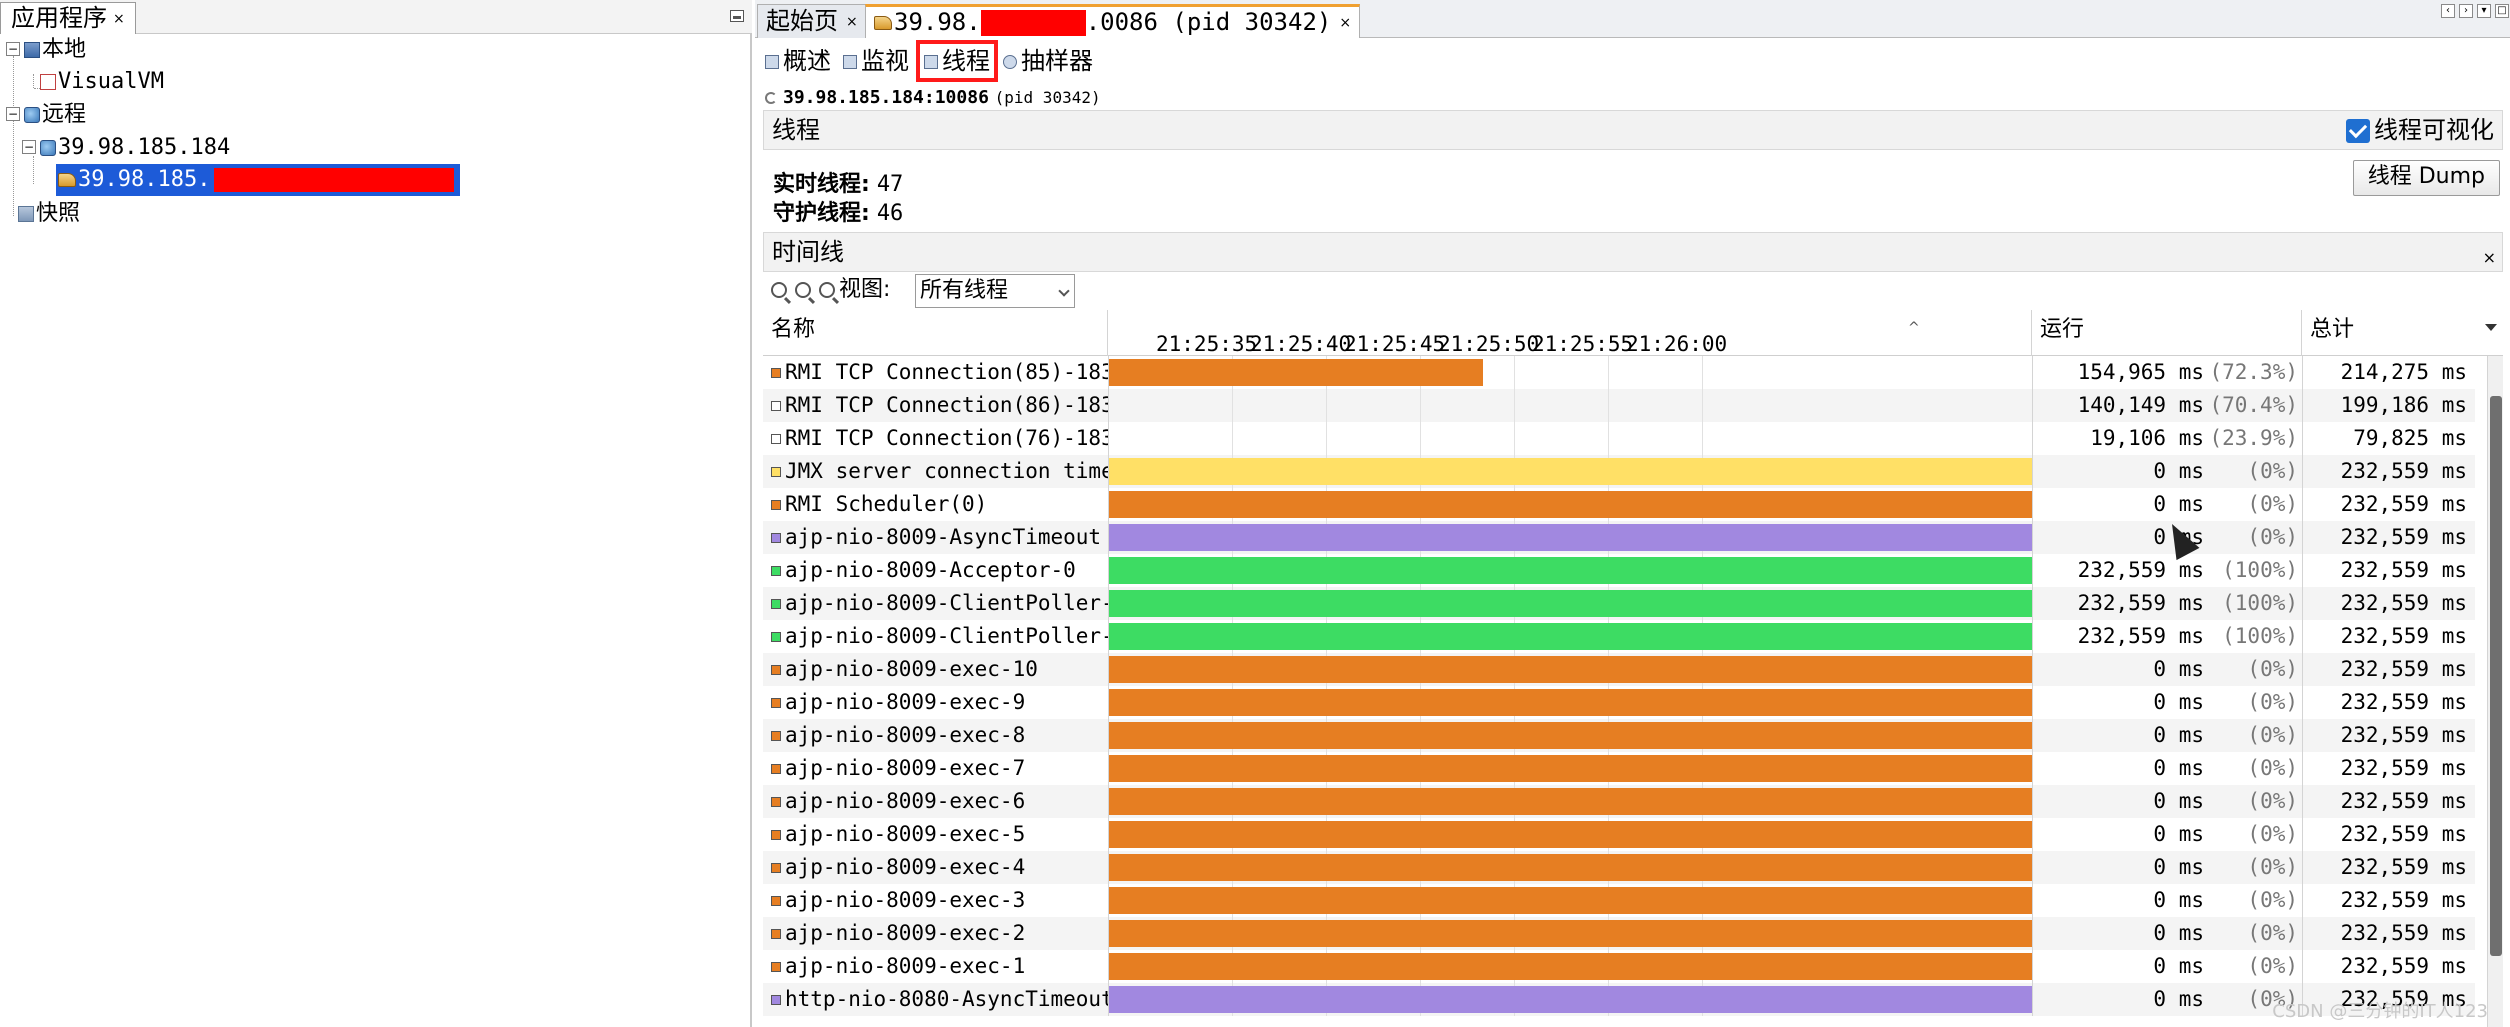  What do you see at coordinates (2420, 130) in the screenshot?
I see `threads-visualization-checkbox: 线程可视化` at bounding box center [2420, 130].